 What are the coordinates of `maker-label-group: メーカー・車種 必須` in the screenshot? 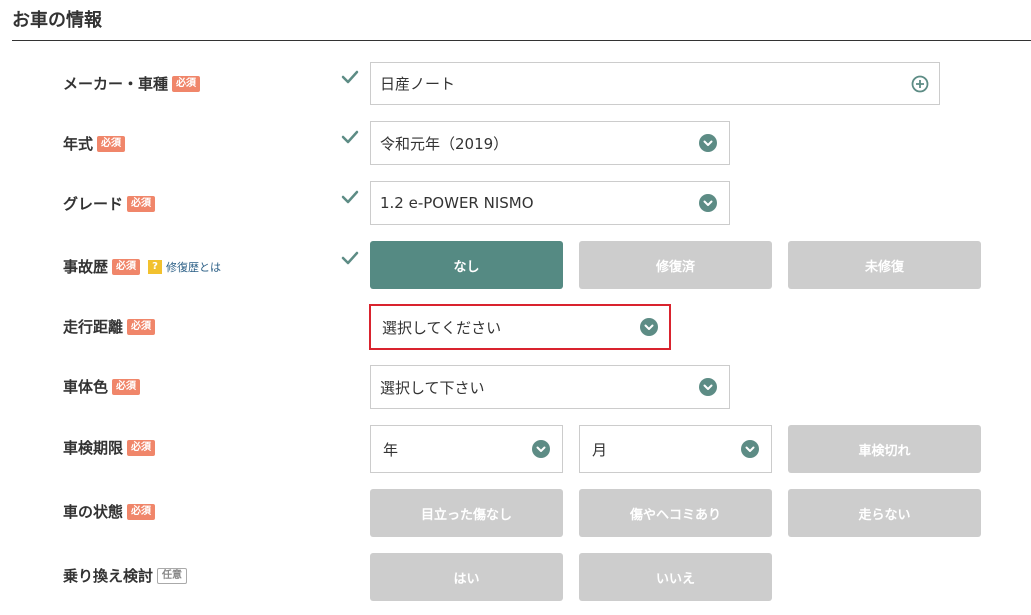 It's located at (132, 83).